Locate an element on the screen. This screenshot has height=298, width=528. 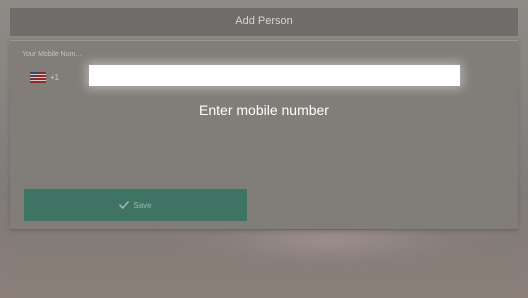
title-bar: Add Person is located at coordinates (264, 22).